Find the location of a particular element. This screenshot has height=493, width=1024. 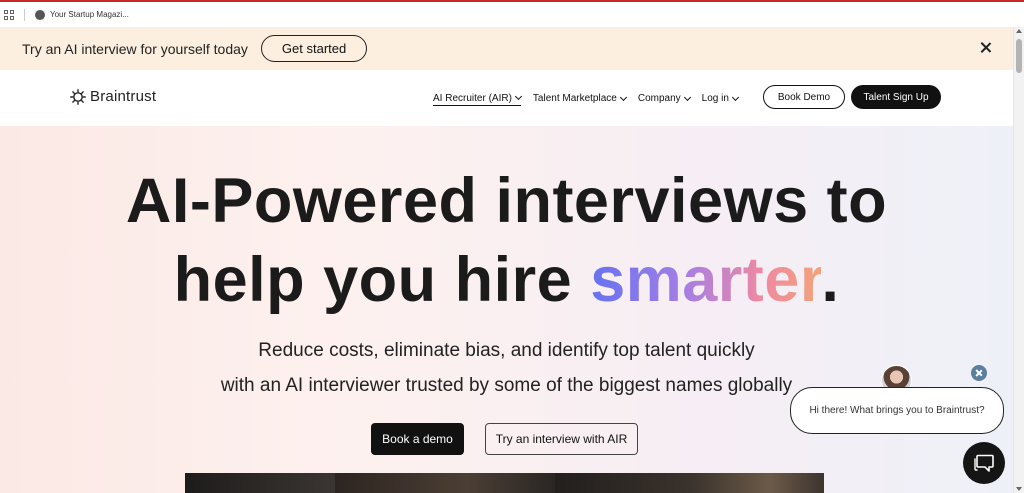

promo-text: Try an AI interview for yourself today is located at coordinates (135, 48).